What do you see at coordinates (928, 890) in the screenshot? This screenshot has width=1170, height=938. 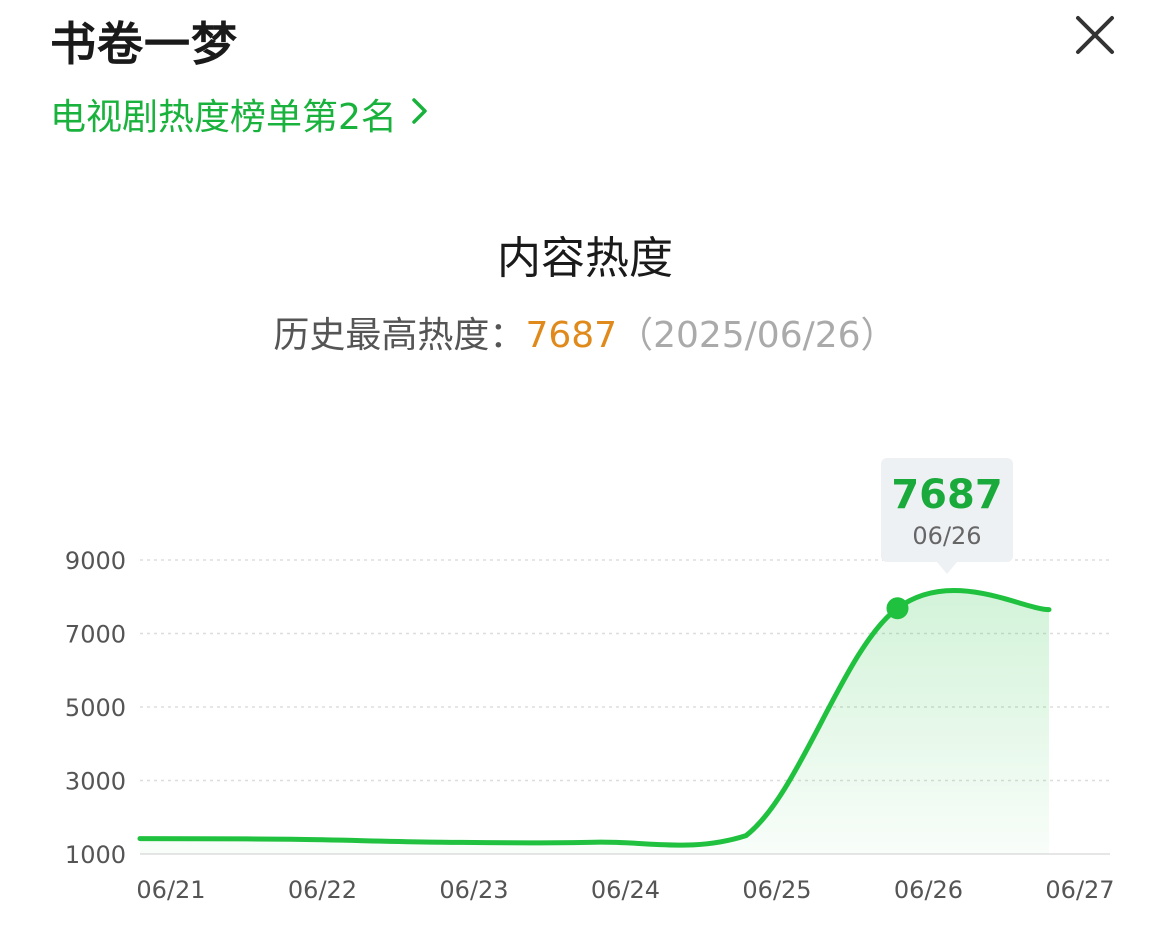 I see `x-tick-label: 06/26` at bounding box center [928, 890].